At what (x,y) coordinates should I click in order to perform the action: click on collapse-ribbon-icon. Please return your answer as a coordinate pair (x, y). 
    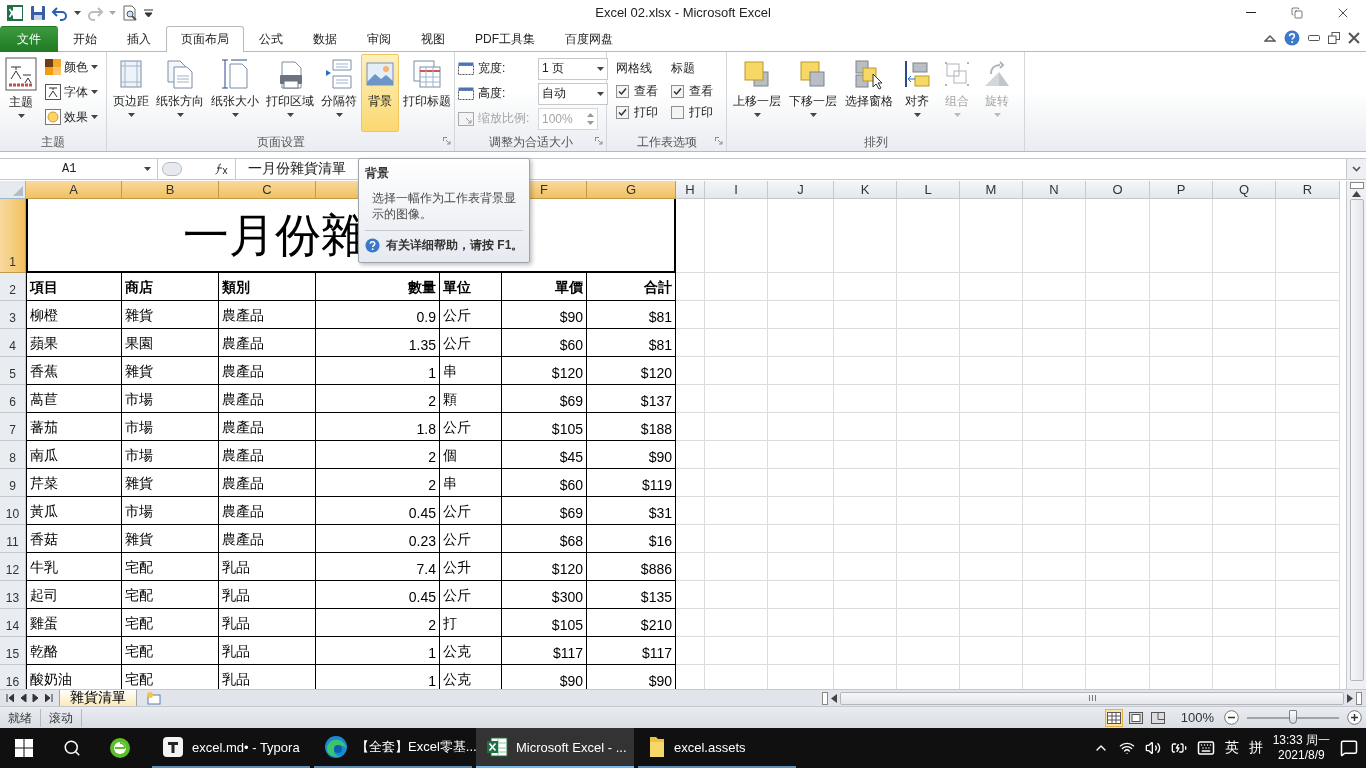
    Looking at the image, I should click on (1270, 38).